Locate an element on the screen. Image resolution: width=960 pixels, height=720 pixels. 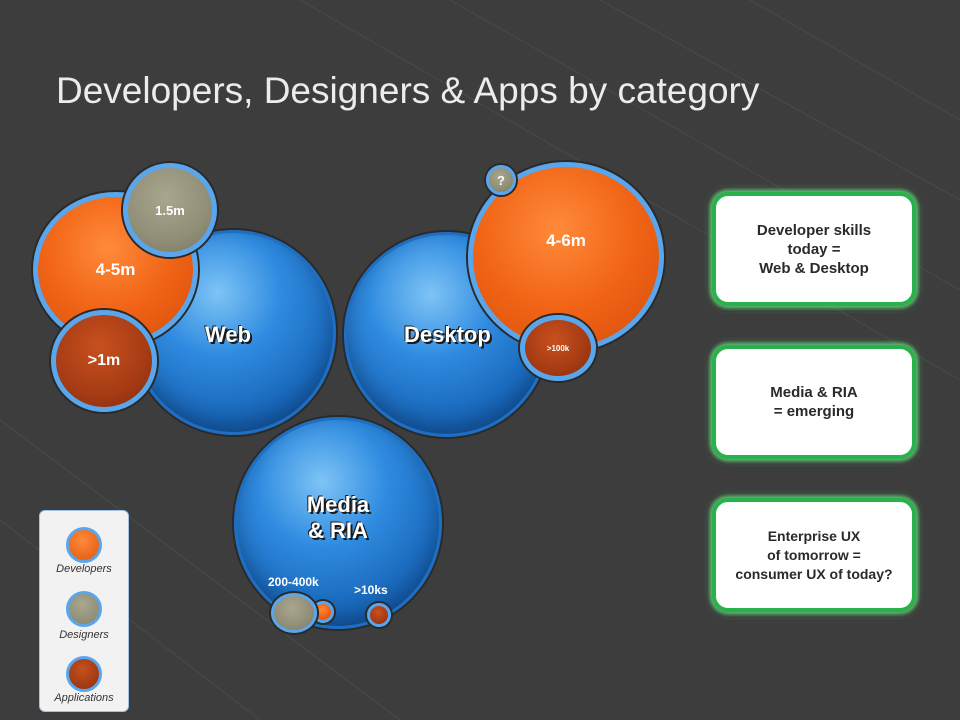
card-media-ria-line1: Media & RIA is located at coordinates (814, 392).